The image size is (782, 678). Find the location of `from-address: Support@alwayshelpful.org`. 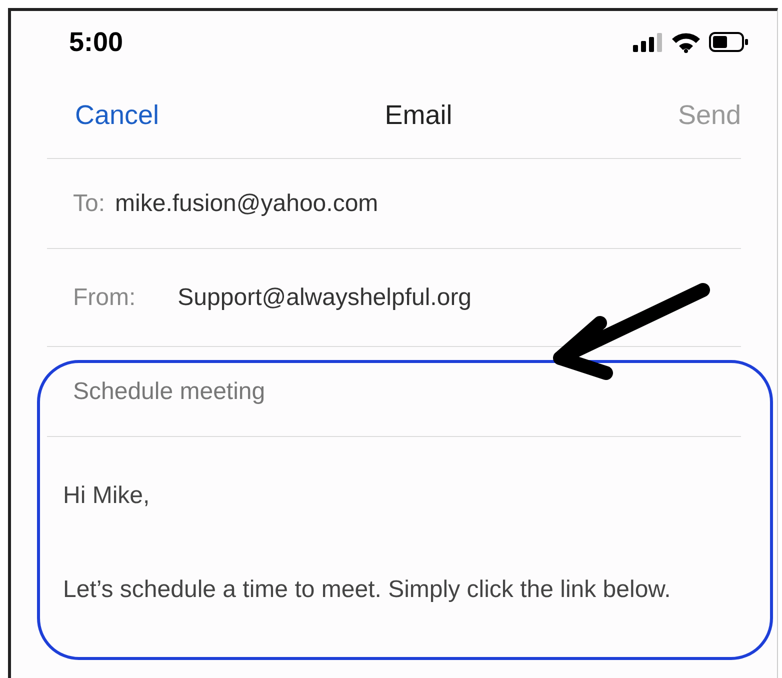

from-address: Support@alwayshelpful.org is located at coordinates (325, 298).